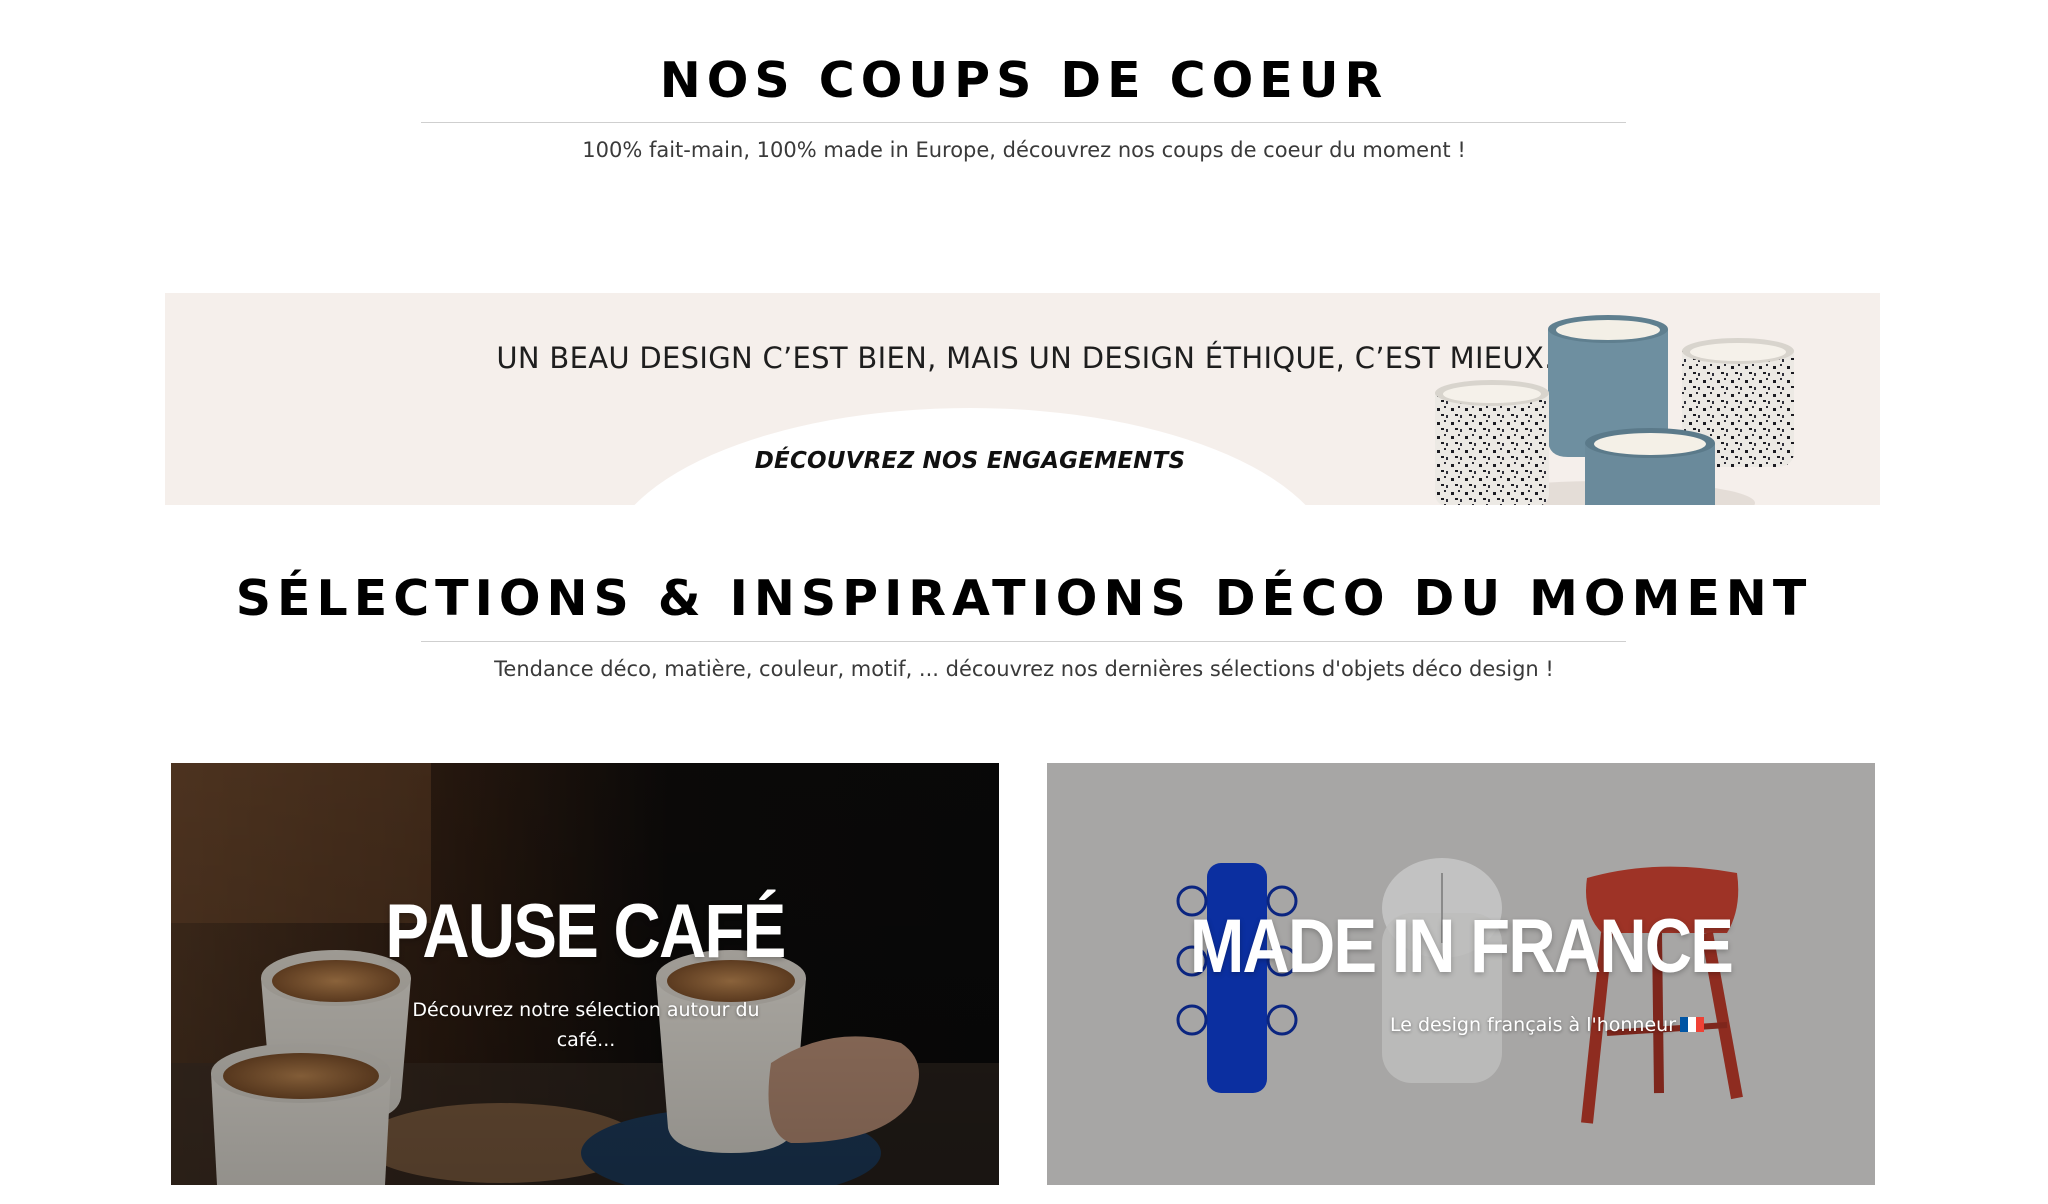  What do you see at coordinates (970, 461) in the screenshot?
I see `discover-engagements-link: DÉCOUVREZ NOS ENGAGEMENTS` at bounding box center [970, 461].